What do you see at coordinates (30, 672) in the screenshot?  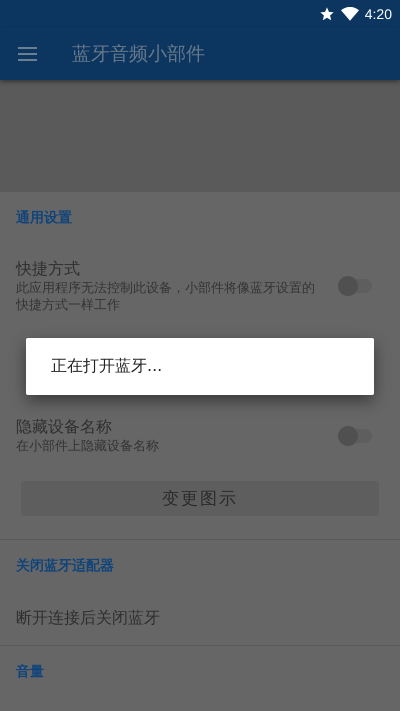 I see `section-header: 音量` at bounding box center [30, 672].